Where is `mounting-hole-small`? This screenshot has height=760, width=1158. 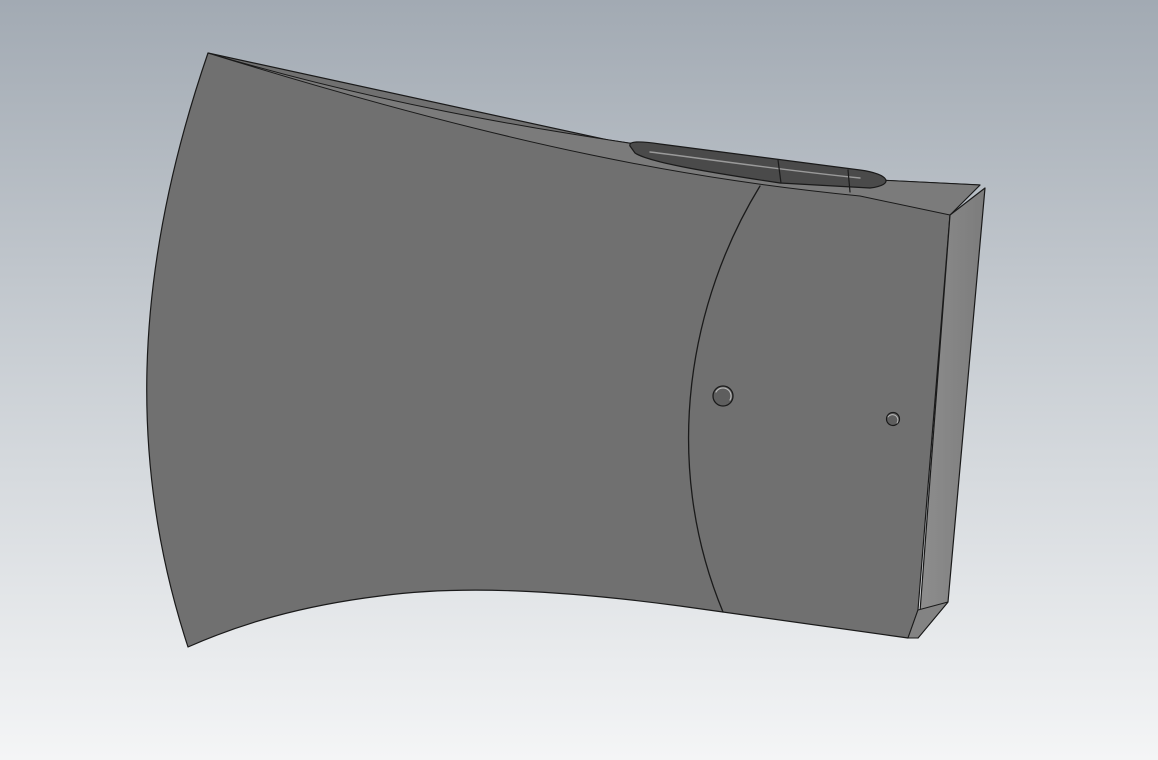 mounting-hole-small is located at coordinates (893, 419).